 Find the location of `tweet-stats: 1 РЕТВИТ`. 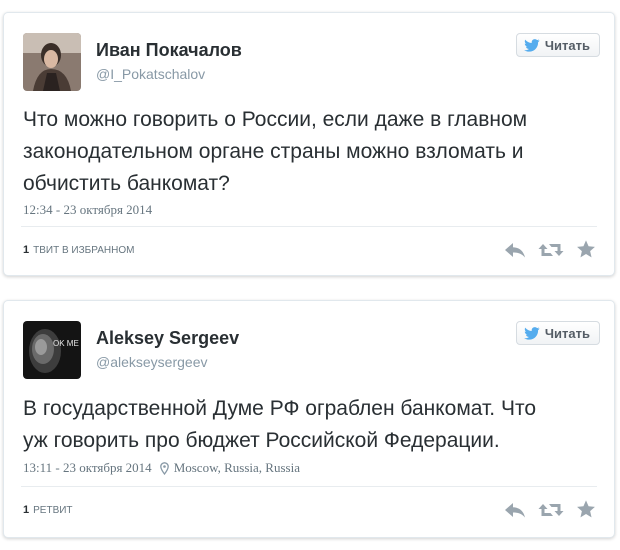

tweet-stats: 1 РЕТВИТ is located at coordinates (48, 510).